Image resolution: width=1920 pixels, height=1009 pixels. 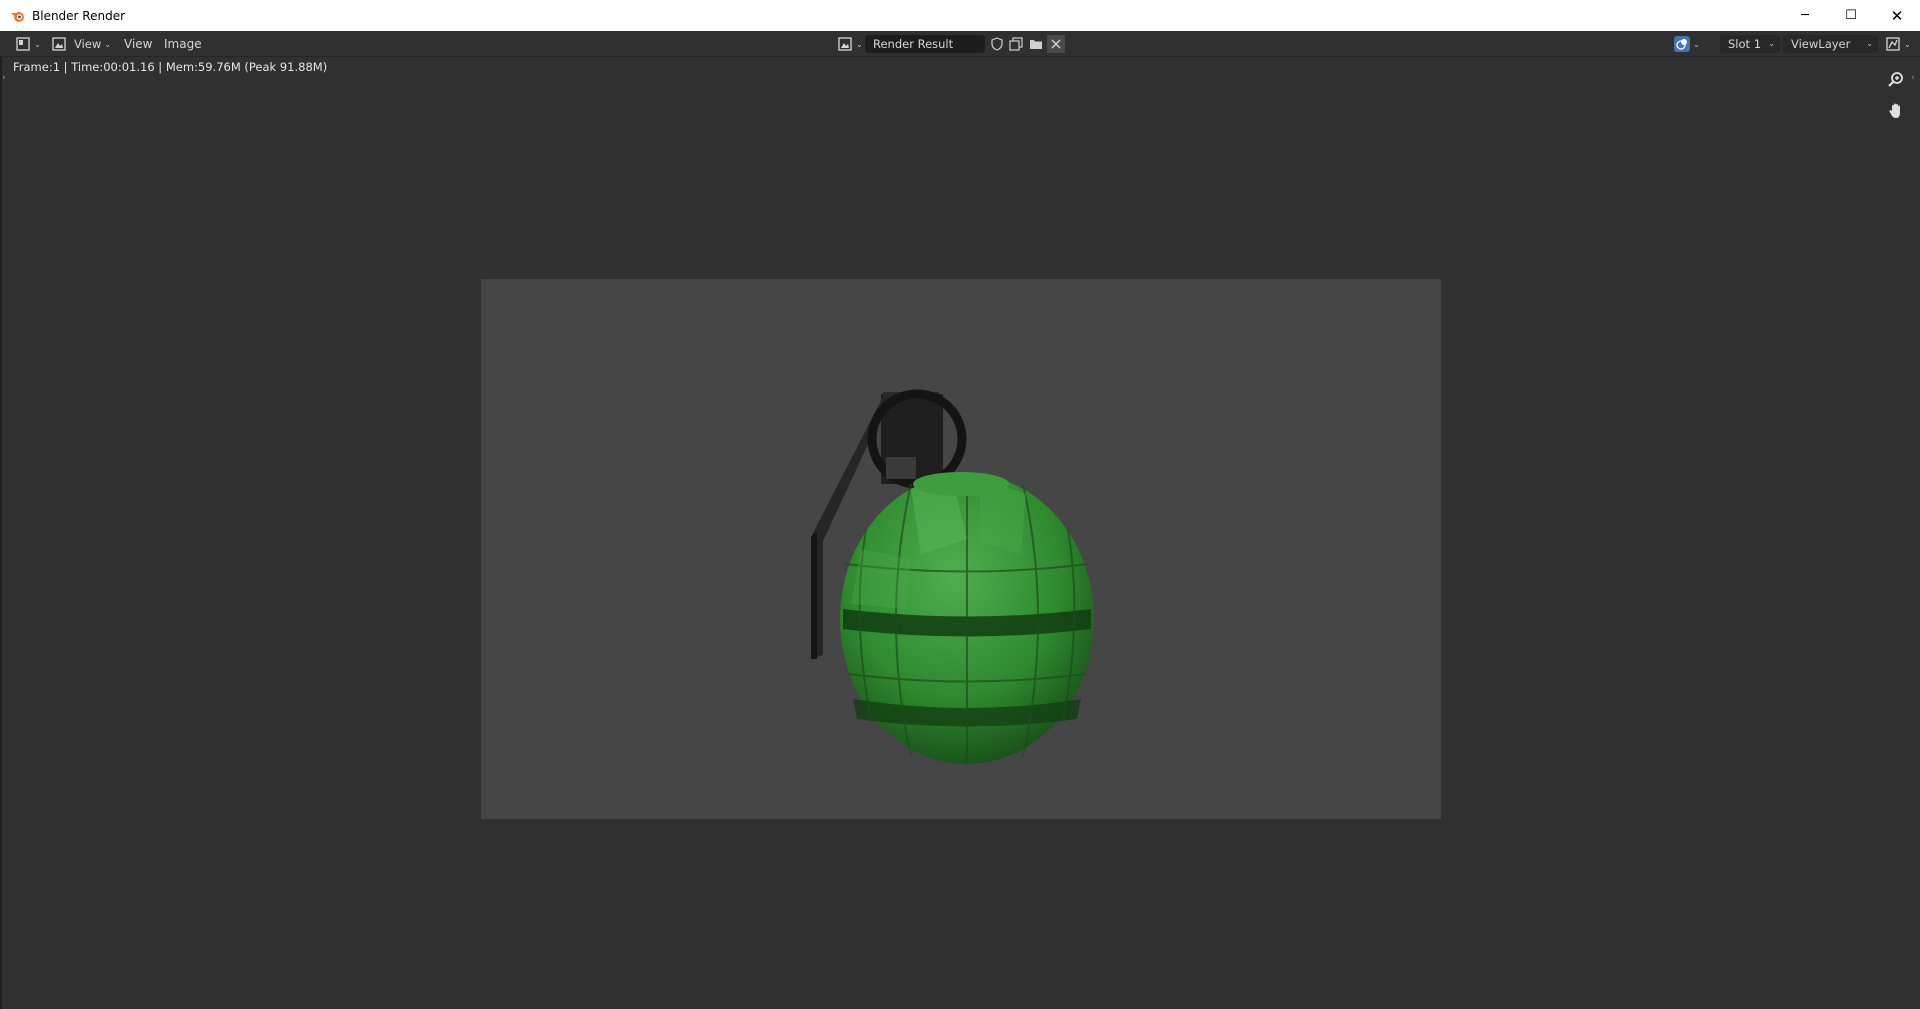 What do you see at coordinates (79, 15) in the screenshot?
I see `window-title: Blender Render` at bounding box center [79, 15].